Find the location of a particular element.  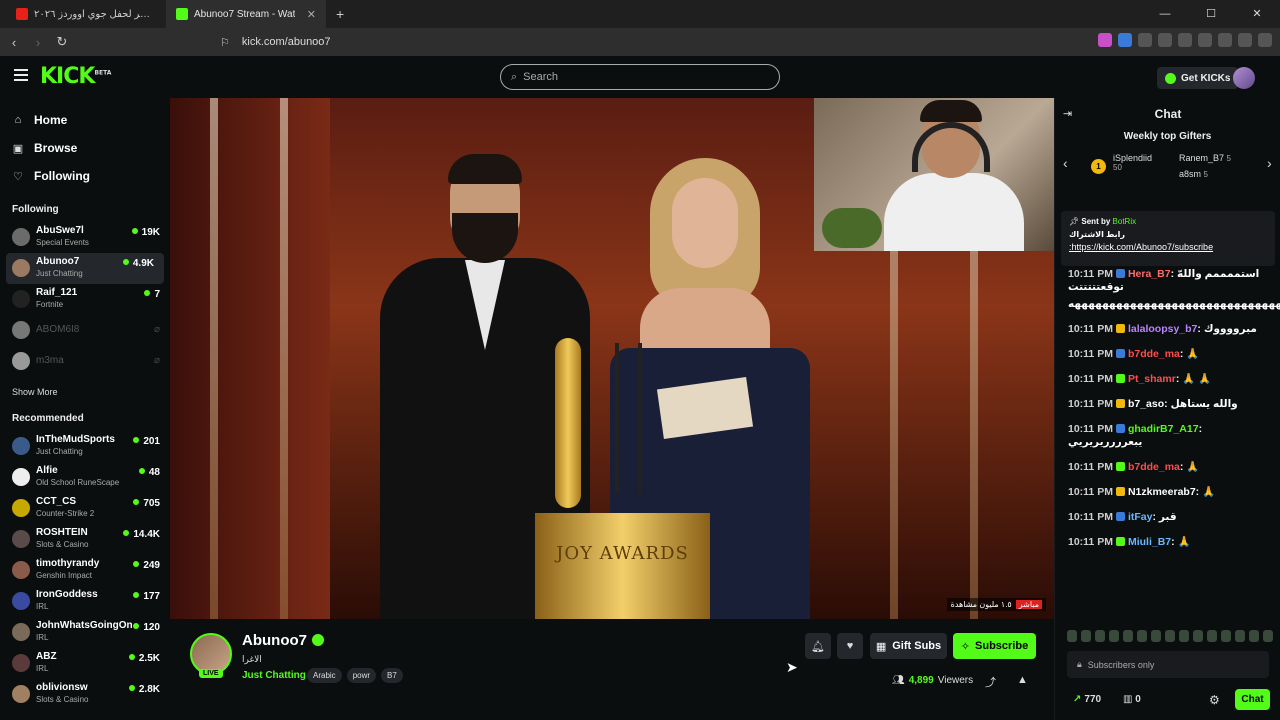

url-field: ⚐ kick.com/abunoo7 is located at coordinates (592, 42).